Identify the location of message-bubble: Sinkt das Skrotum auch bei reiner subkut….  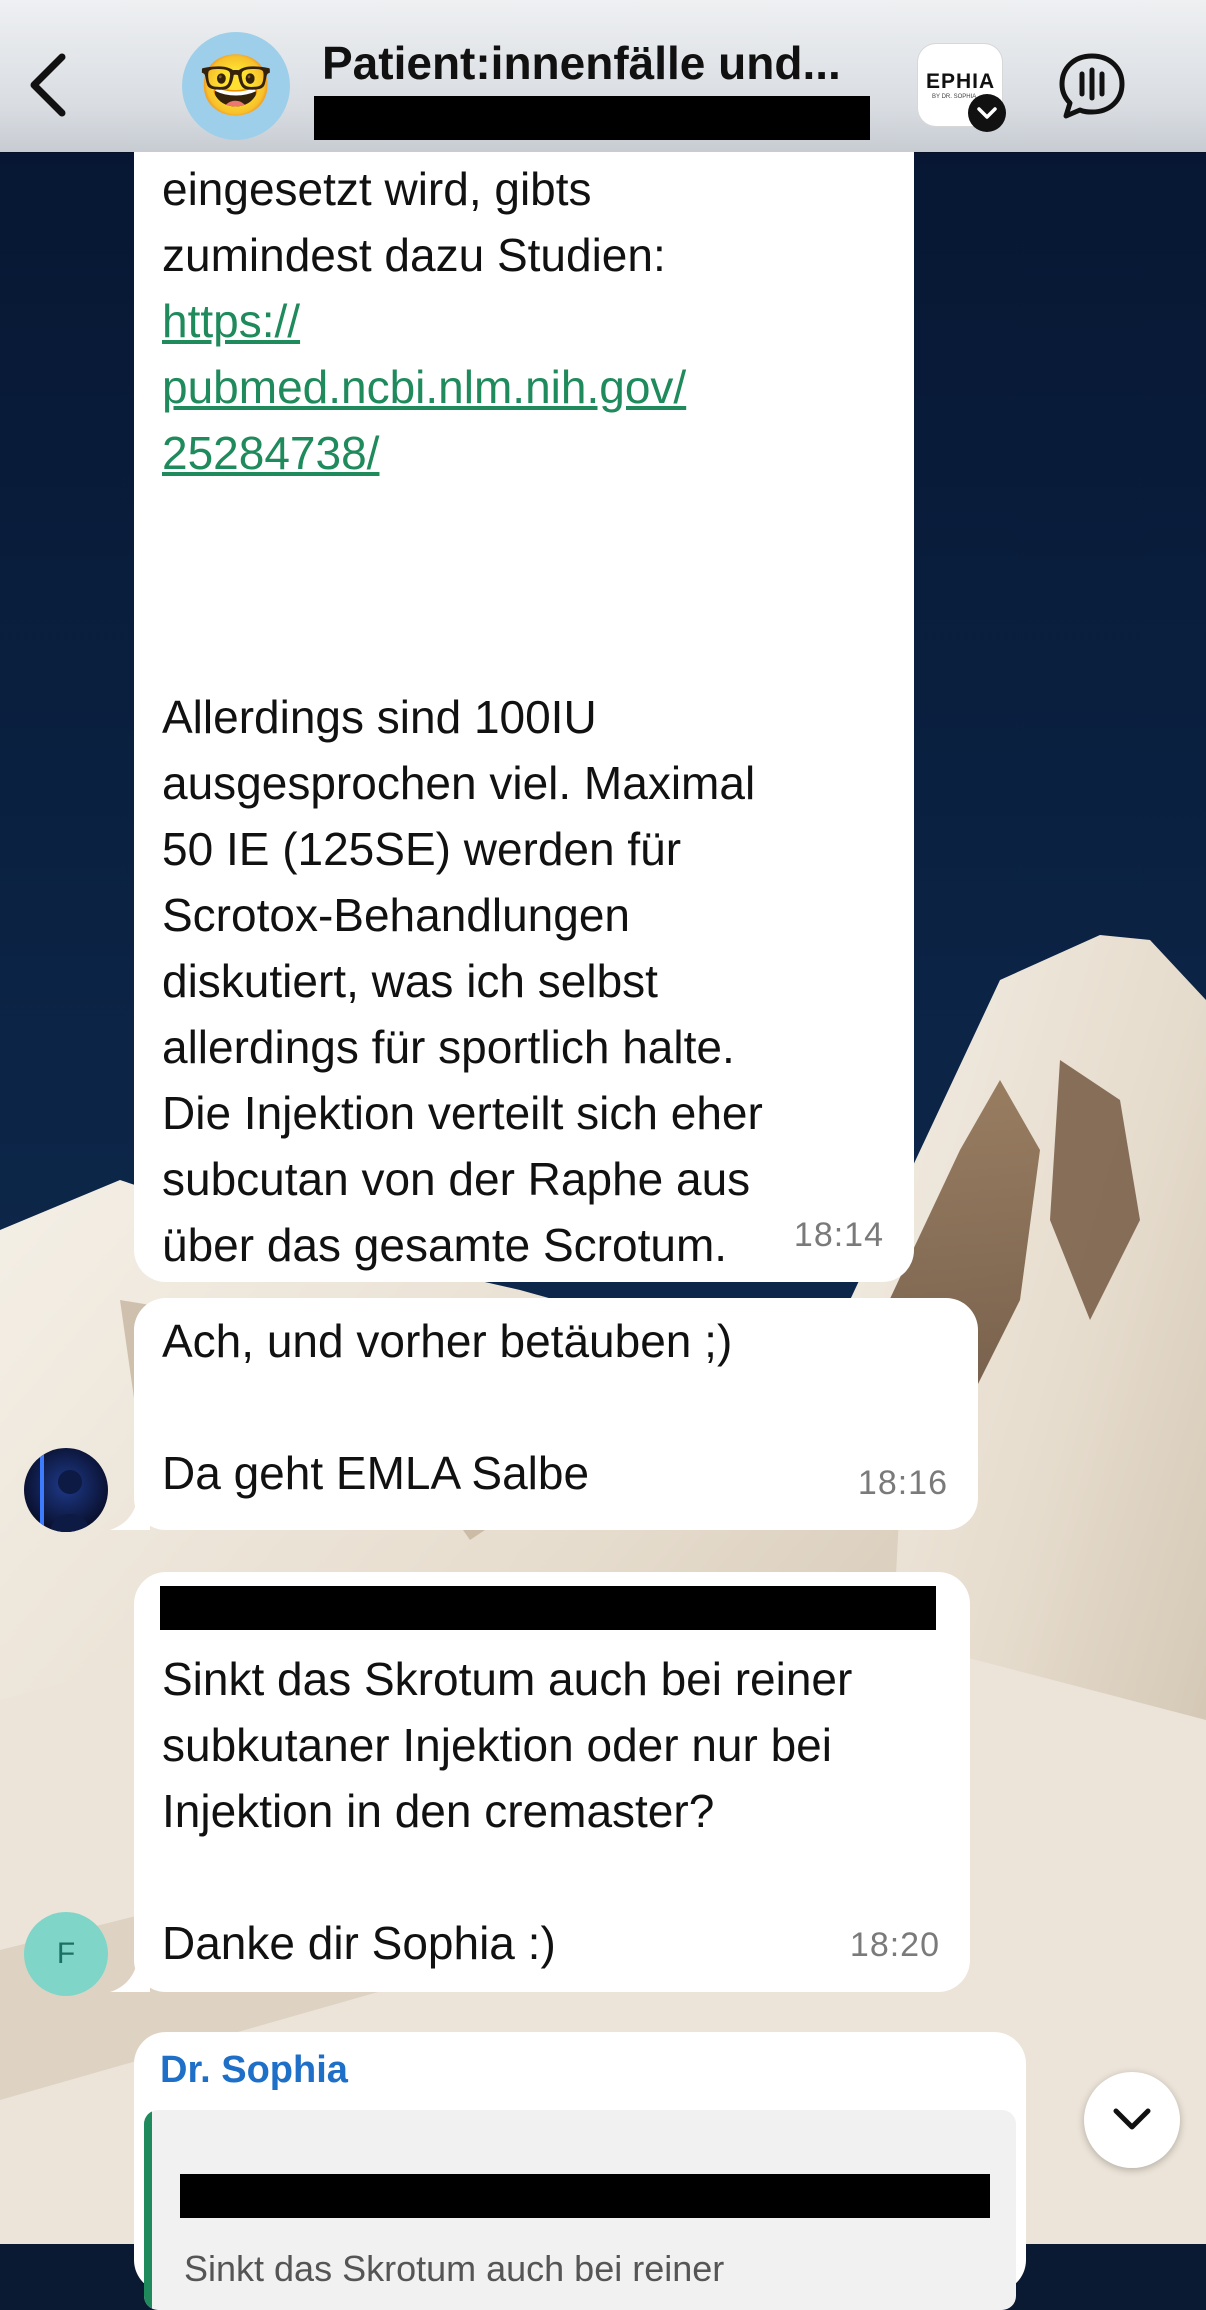
(552, 1782).